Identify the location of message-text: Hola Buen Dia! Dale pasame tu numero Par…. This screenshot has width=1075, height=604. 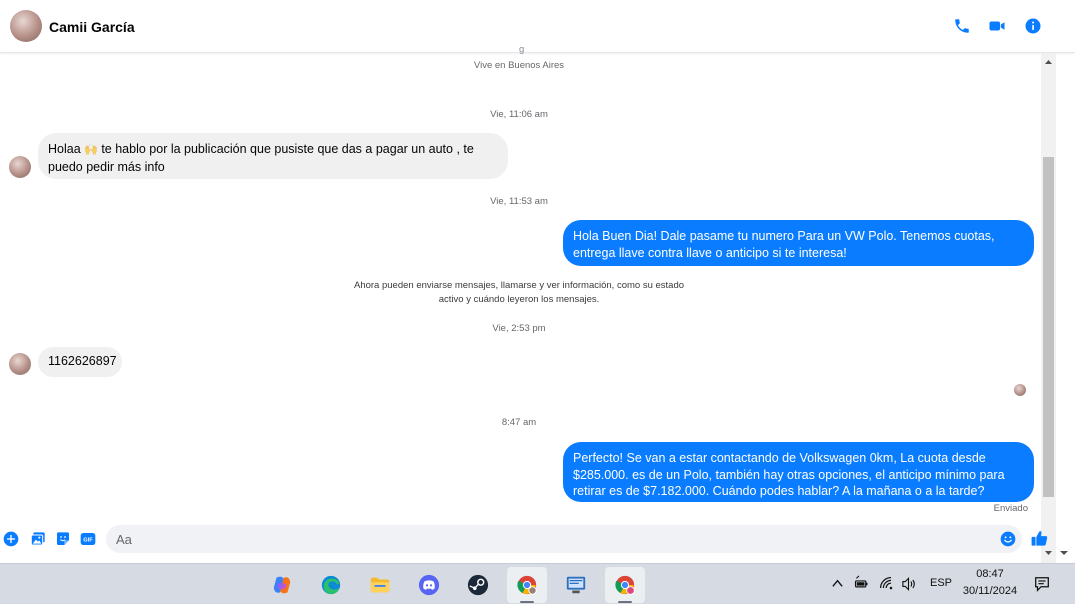
(784, 244).